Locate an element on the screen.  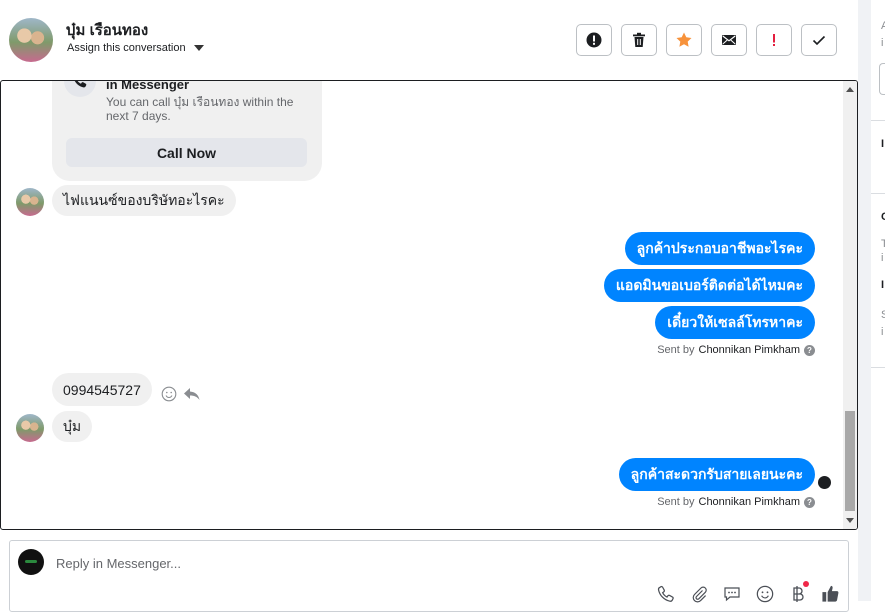
delete-button is located at coordinates (639, 40).